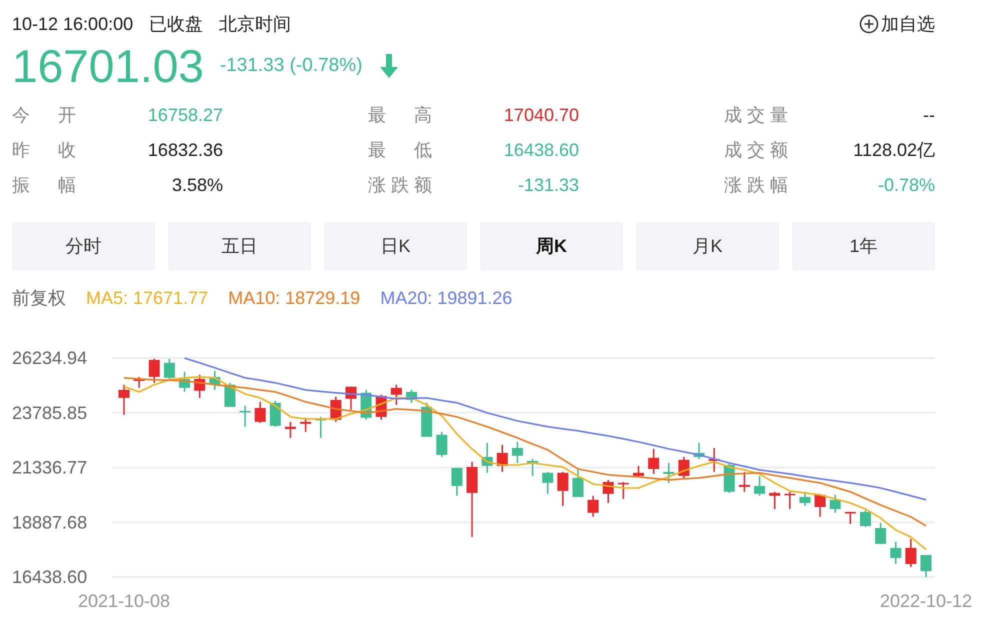 This screenshot has width=986, height=622. What do you see at coordinates (44, 115) in the screenshot?
I see `stat-label: 今开` at bounding box center [44, 115].